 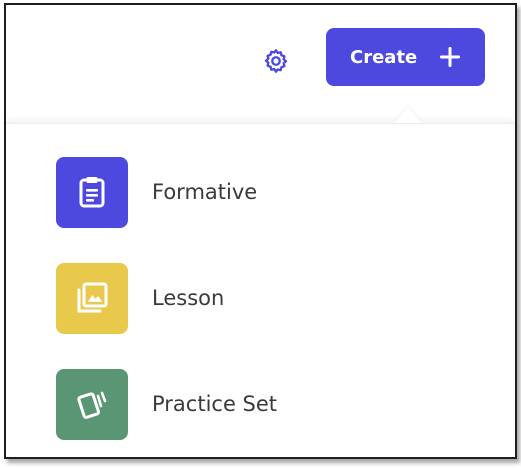 I want to click on clipboard-icon, so click(x=92, y=192).